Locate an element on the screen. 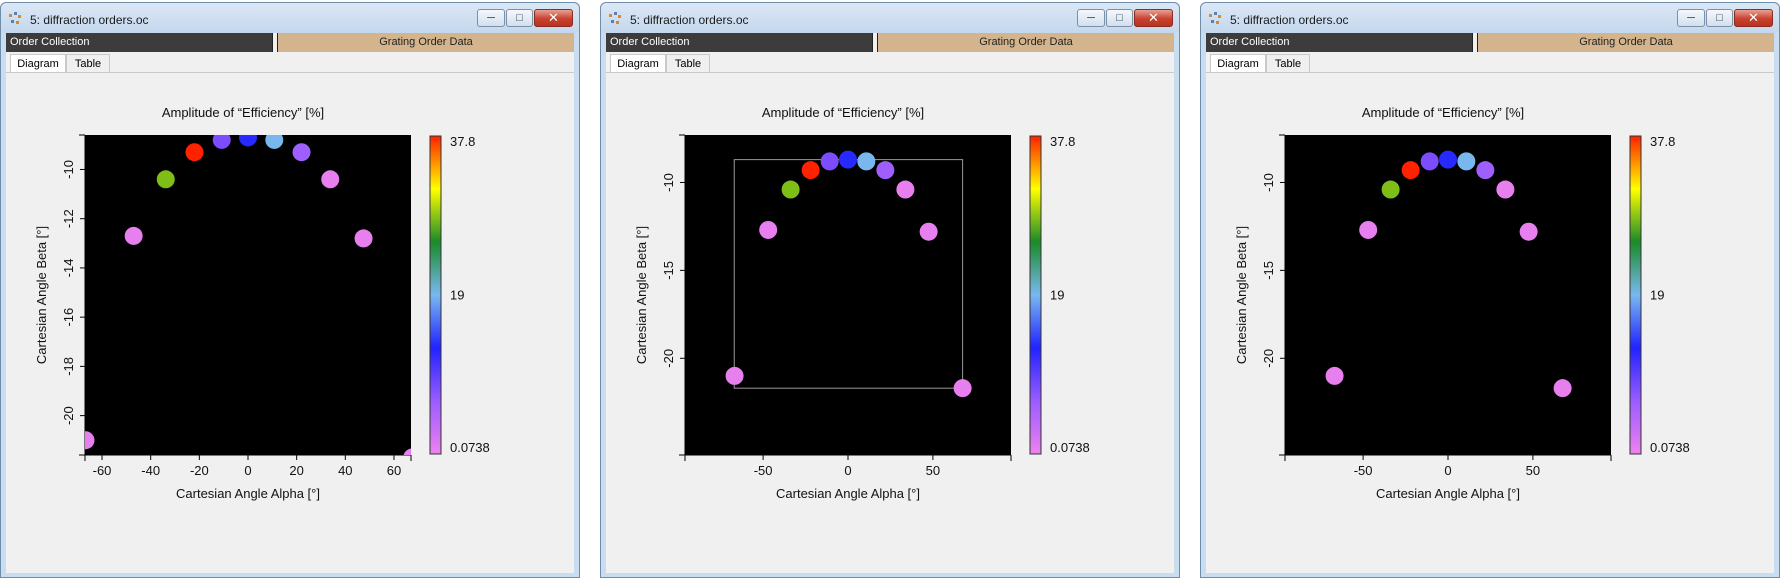 This screenshot has height=581, width=1780. minimize-icon: ─ is located at coordinates (491, 18).